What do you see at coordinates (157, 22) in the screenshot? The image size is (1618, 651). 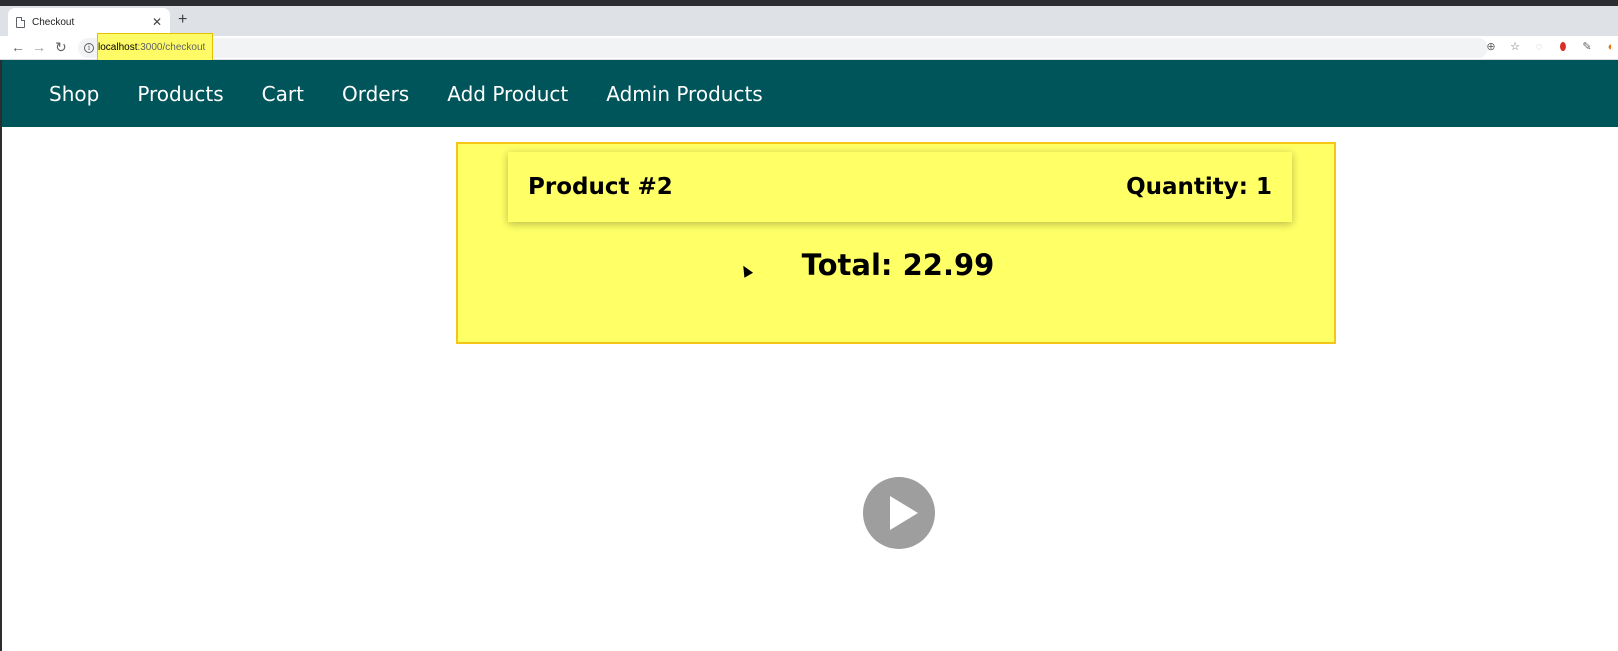 I see `close-icon: ✕` at bounding box center [157, 22].